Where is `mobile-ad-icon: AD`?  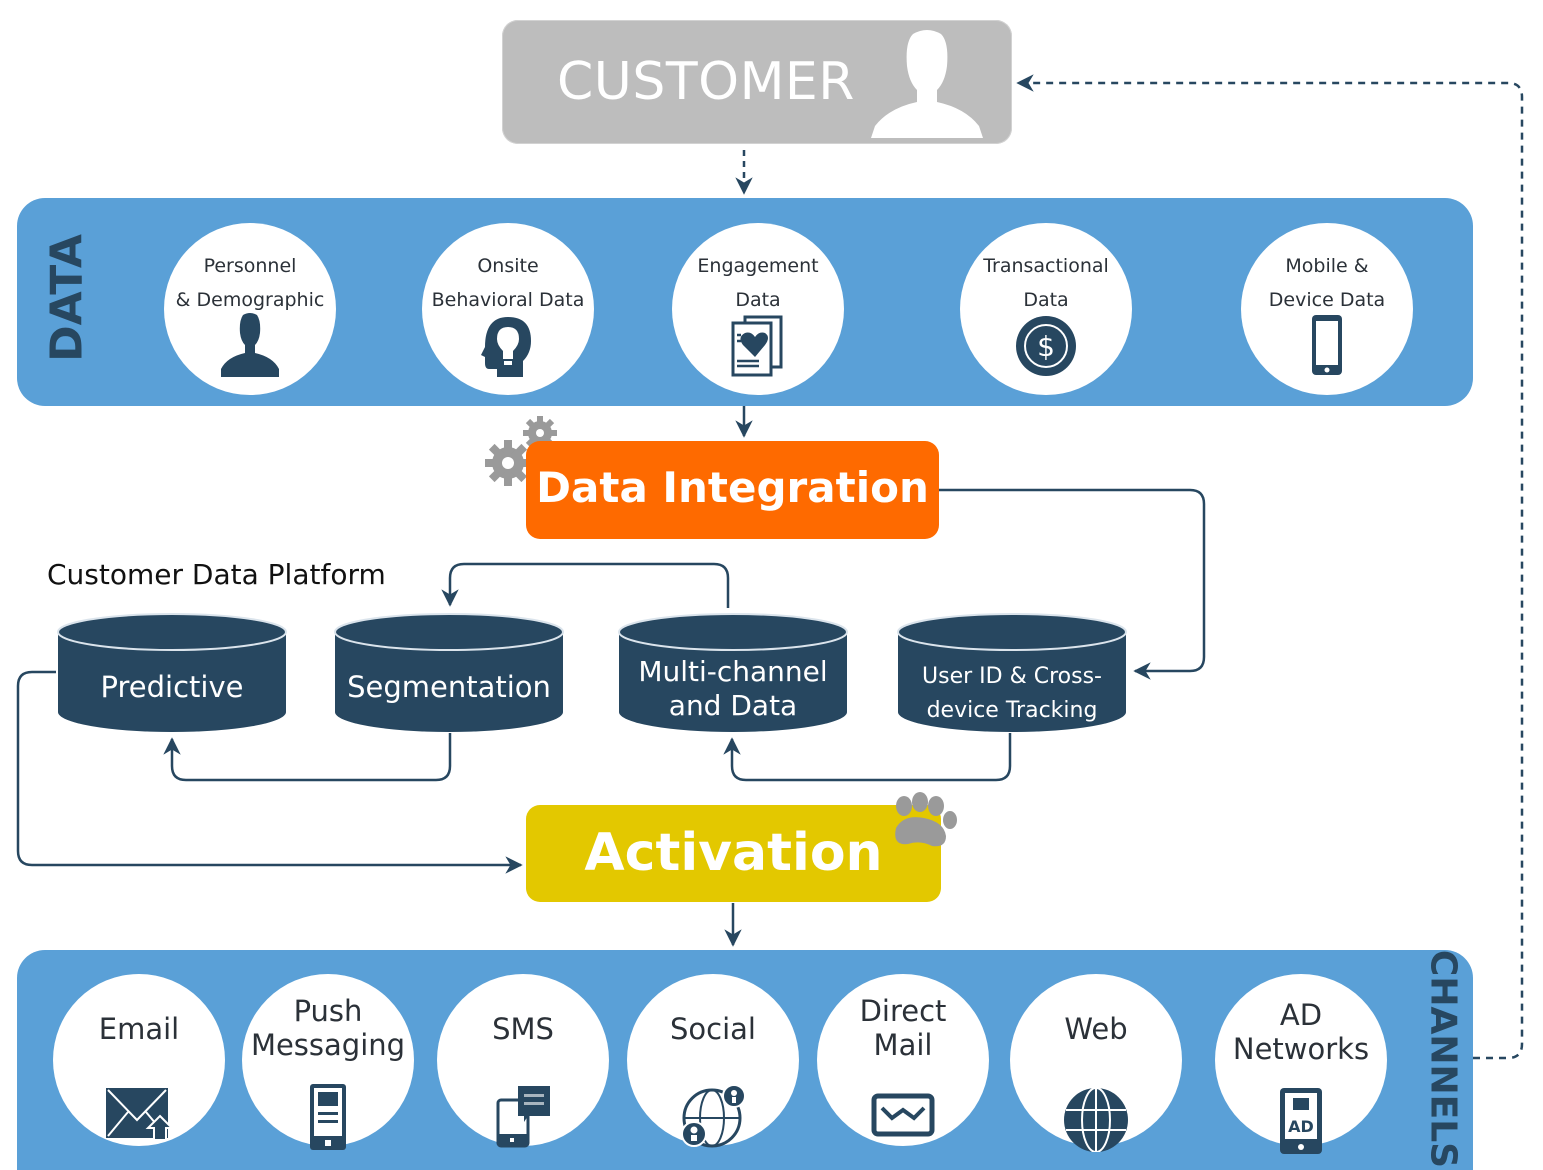 mobile-ad-icon: AD is located at coordinates (1301, 1121).